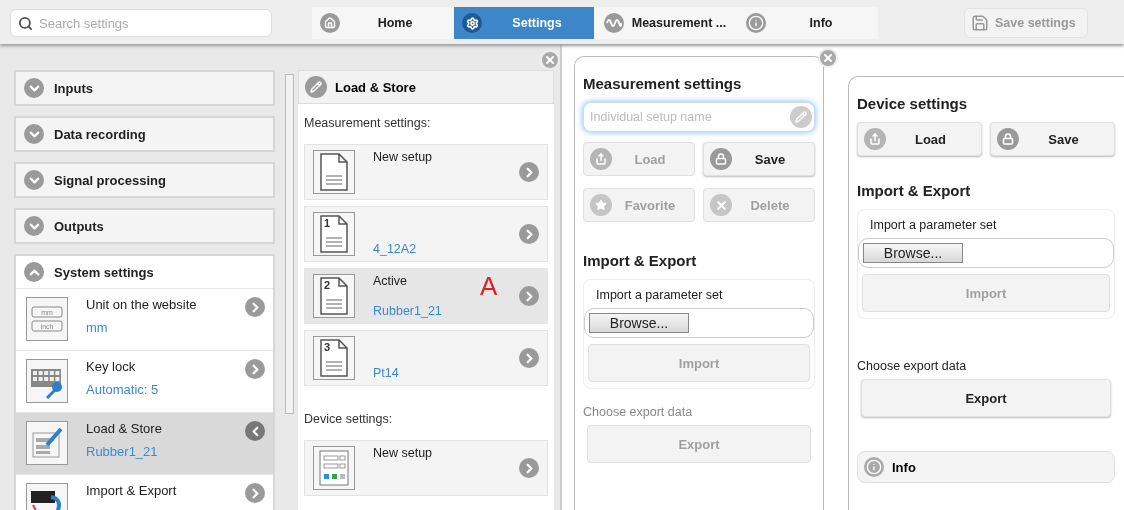 The height and width of the screenshot is (510, 1124). What do you see at coordinates (144, 134) in the screenshot?
I see `section-header: Data recording` at bounding box center [144, 134].